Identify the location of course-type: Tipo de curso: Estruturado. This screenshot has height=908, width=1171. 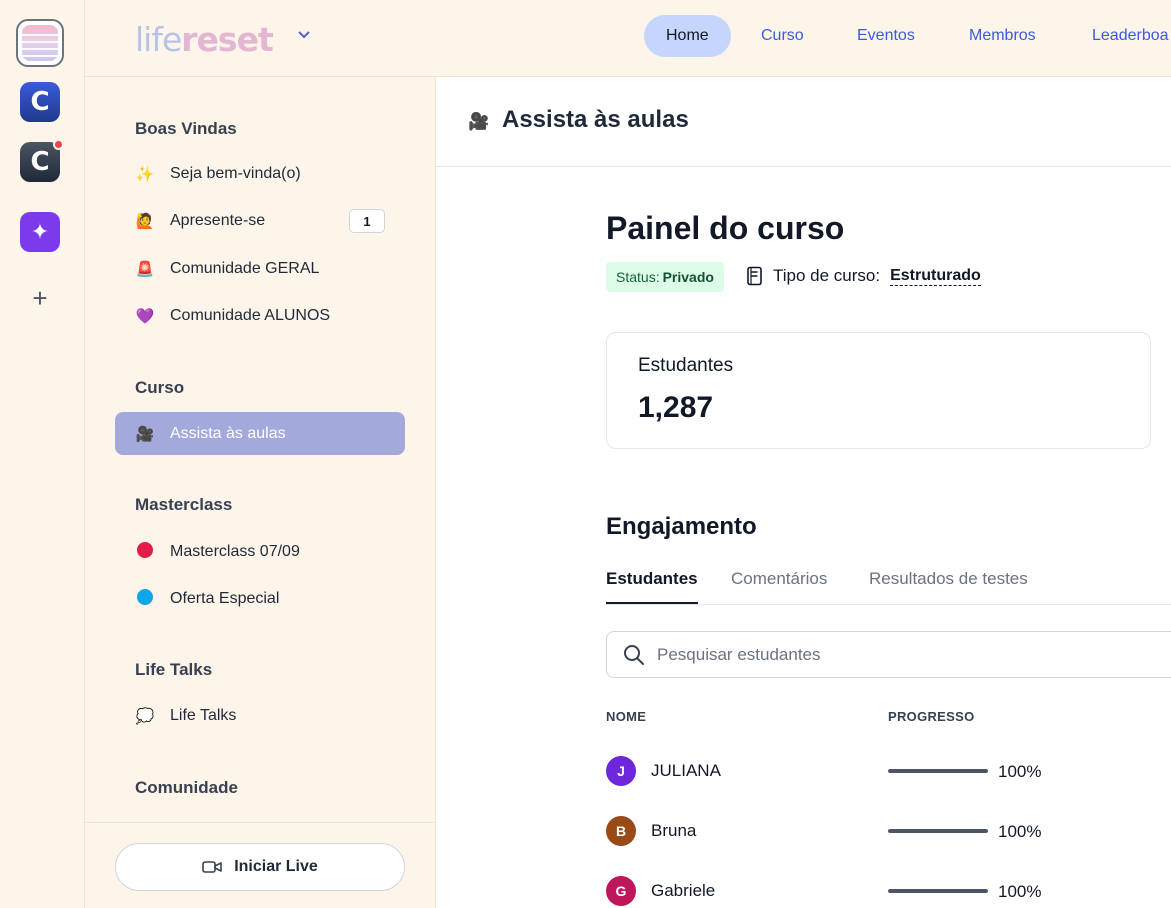
(863, 276).